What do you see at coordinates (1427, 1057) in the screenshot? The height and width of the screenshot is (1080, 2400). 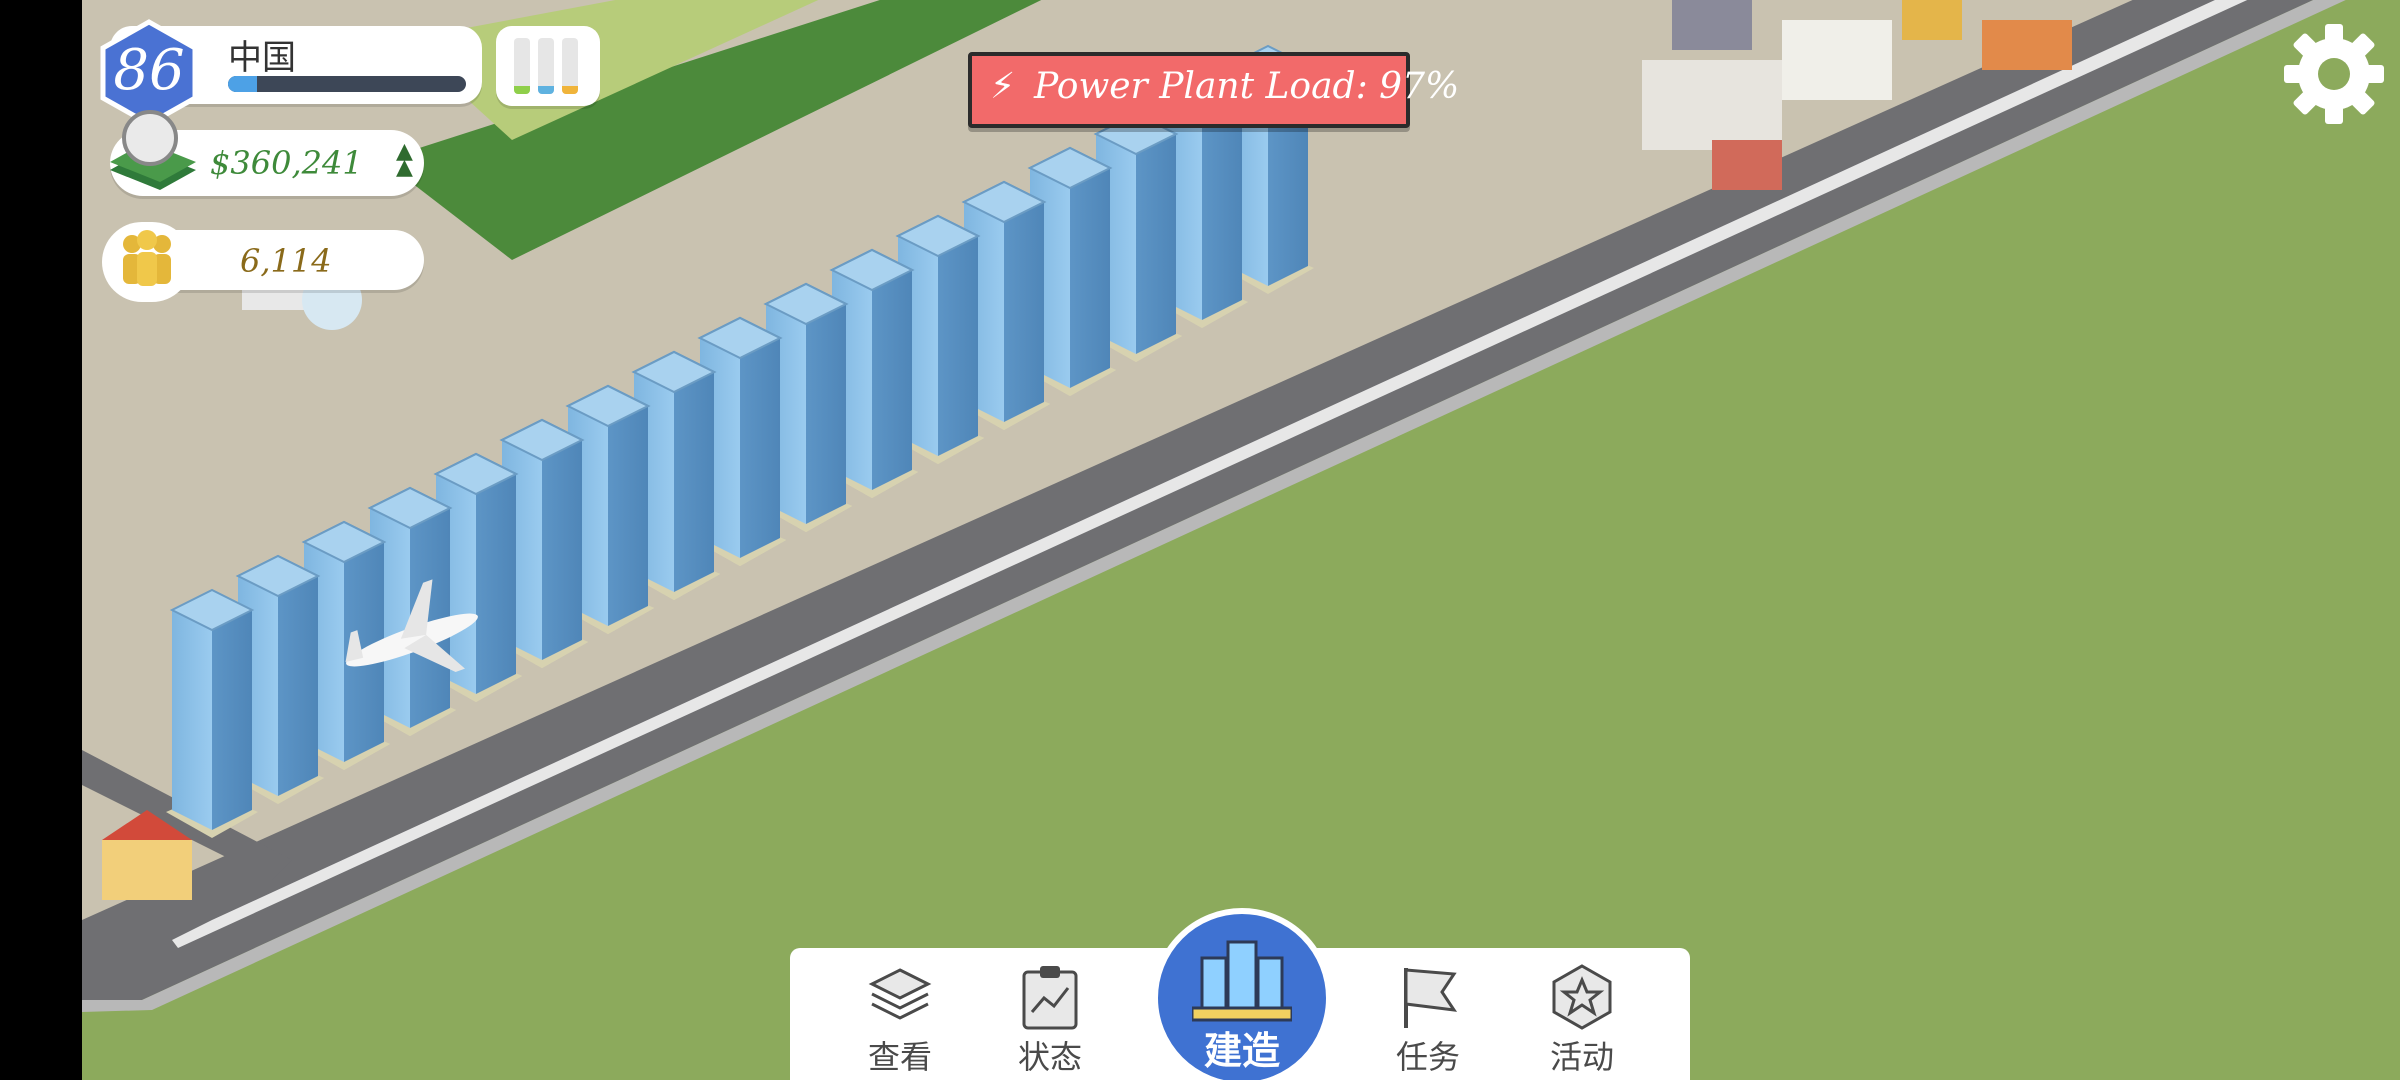 I see `nav-missions-label: 任务` at bounding box center [1427, 1057].